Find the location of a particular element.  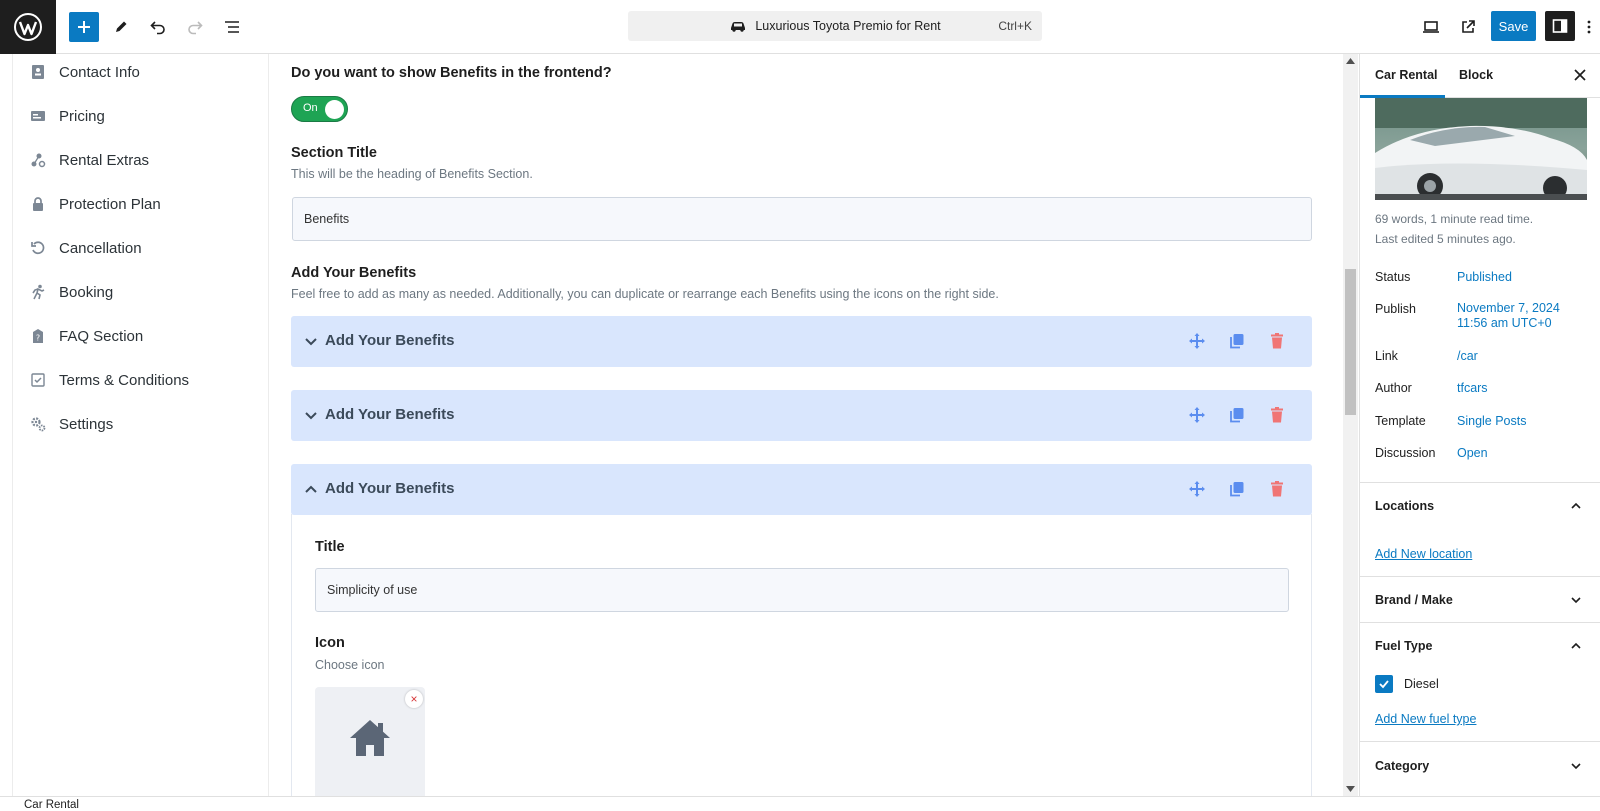

gears-icon is located at coordinates (38, 424).